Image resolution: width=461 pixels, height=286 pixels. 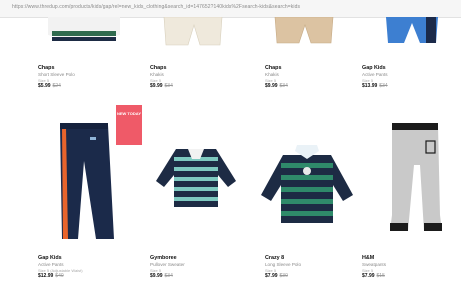 What do you see at coordinates (51, 276) in the screenshot?
I see `product-price: $12.99 $40` at bounding box center [51, 276].